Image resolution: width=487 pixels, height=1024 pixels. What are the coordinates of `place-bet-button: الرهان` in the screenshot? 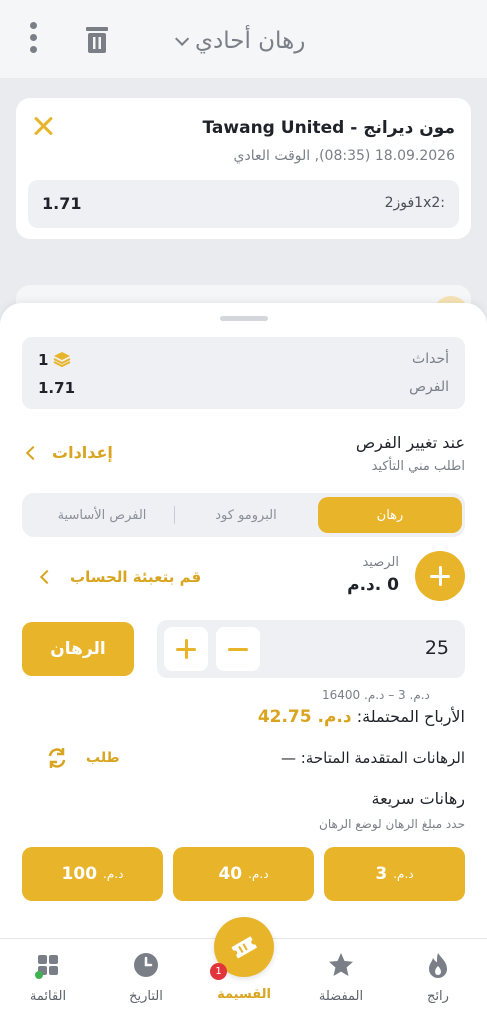 It's located at (78, 649).